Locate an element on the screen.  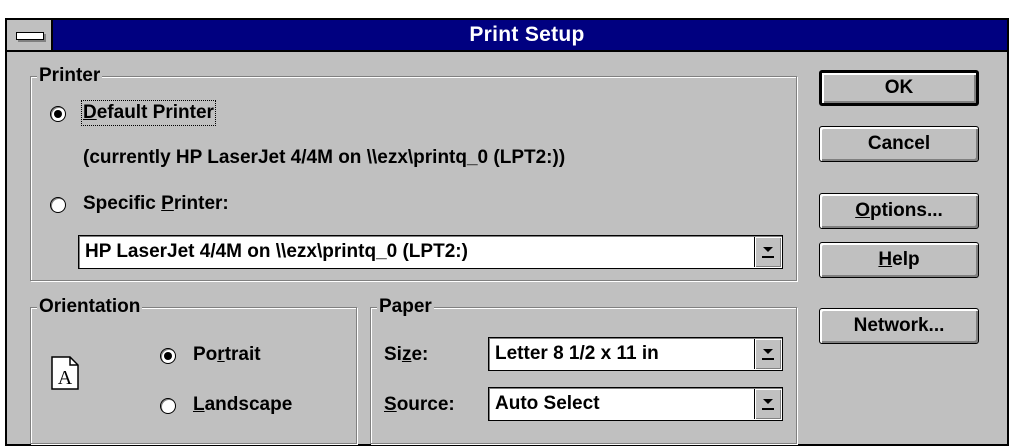
default-printer-radio is located at coordinates (58, 114).